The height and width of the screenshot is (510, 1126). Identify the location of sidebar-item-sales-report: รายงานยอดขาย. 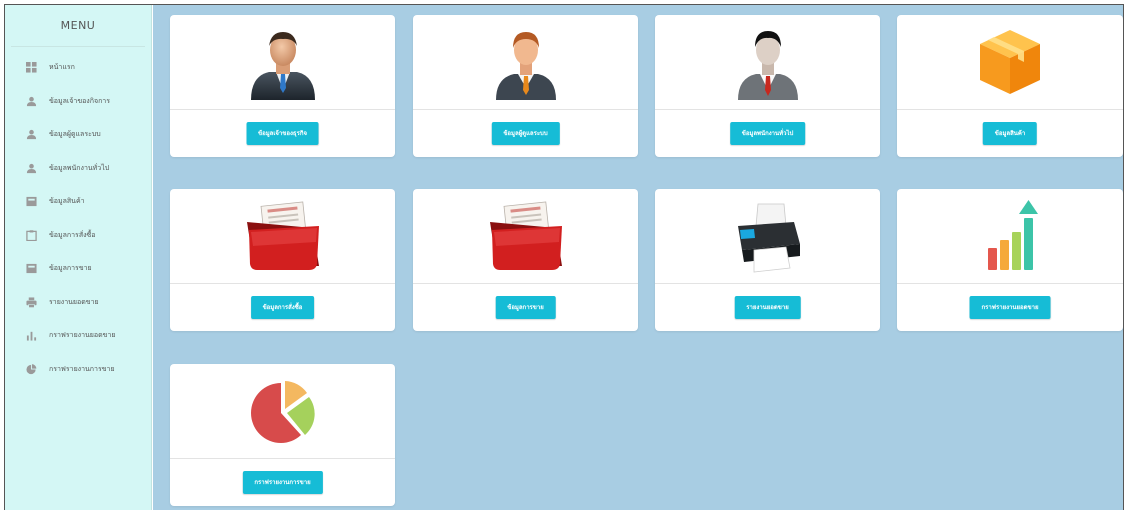
(78, 303).